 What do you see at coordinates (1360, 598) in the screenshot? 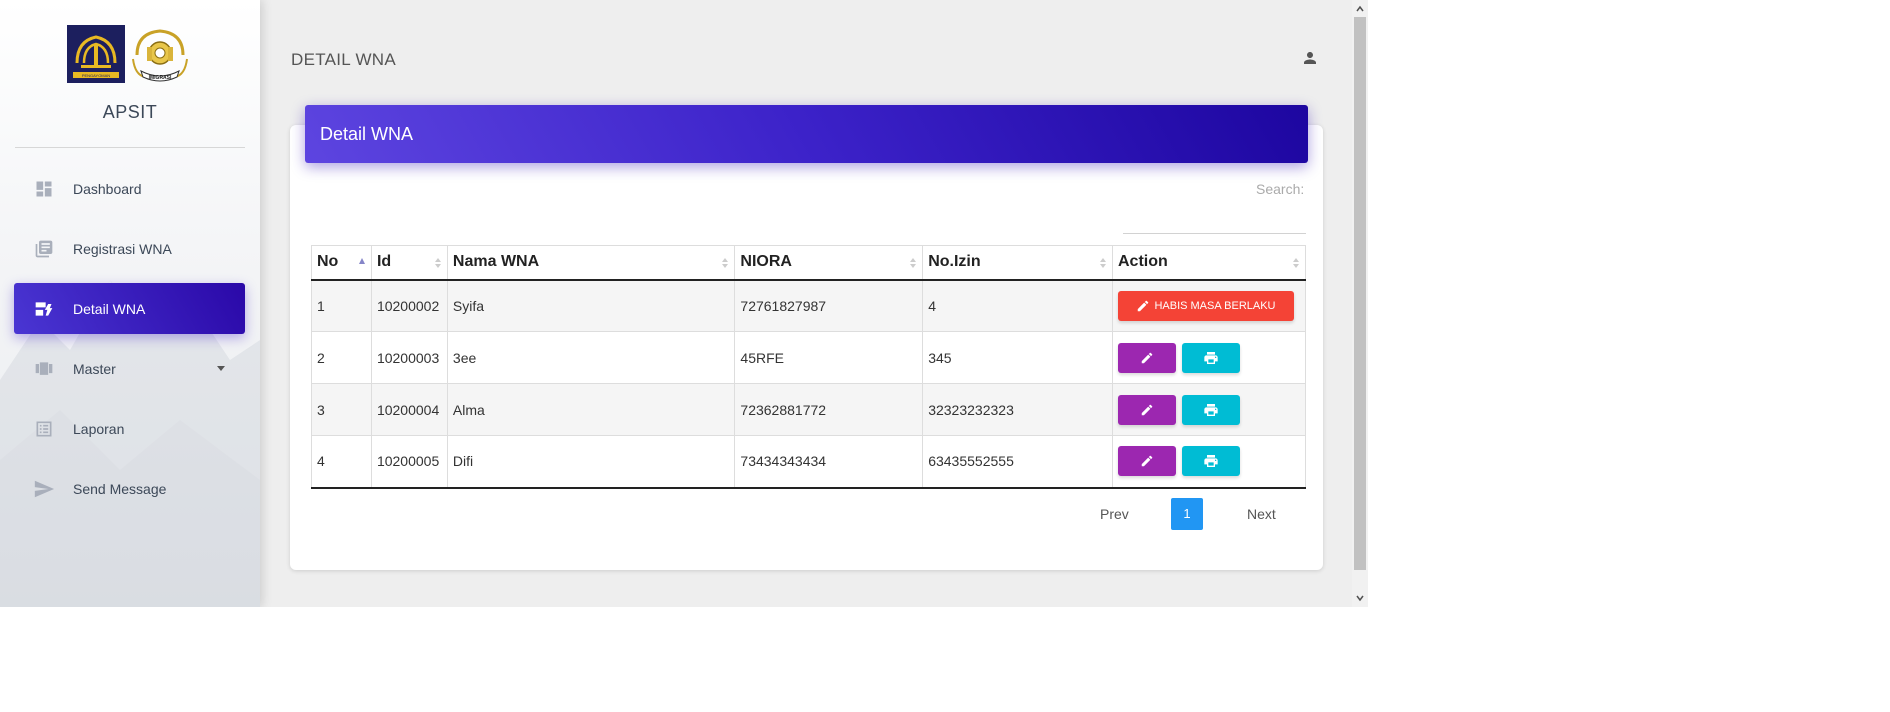
I see `scroll-down-icon` at bounding box center [1360, 598].